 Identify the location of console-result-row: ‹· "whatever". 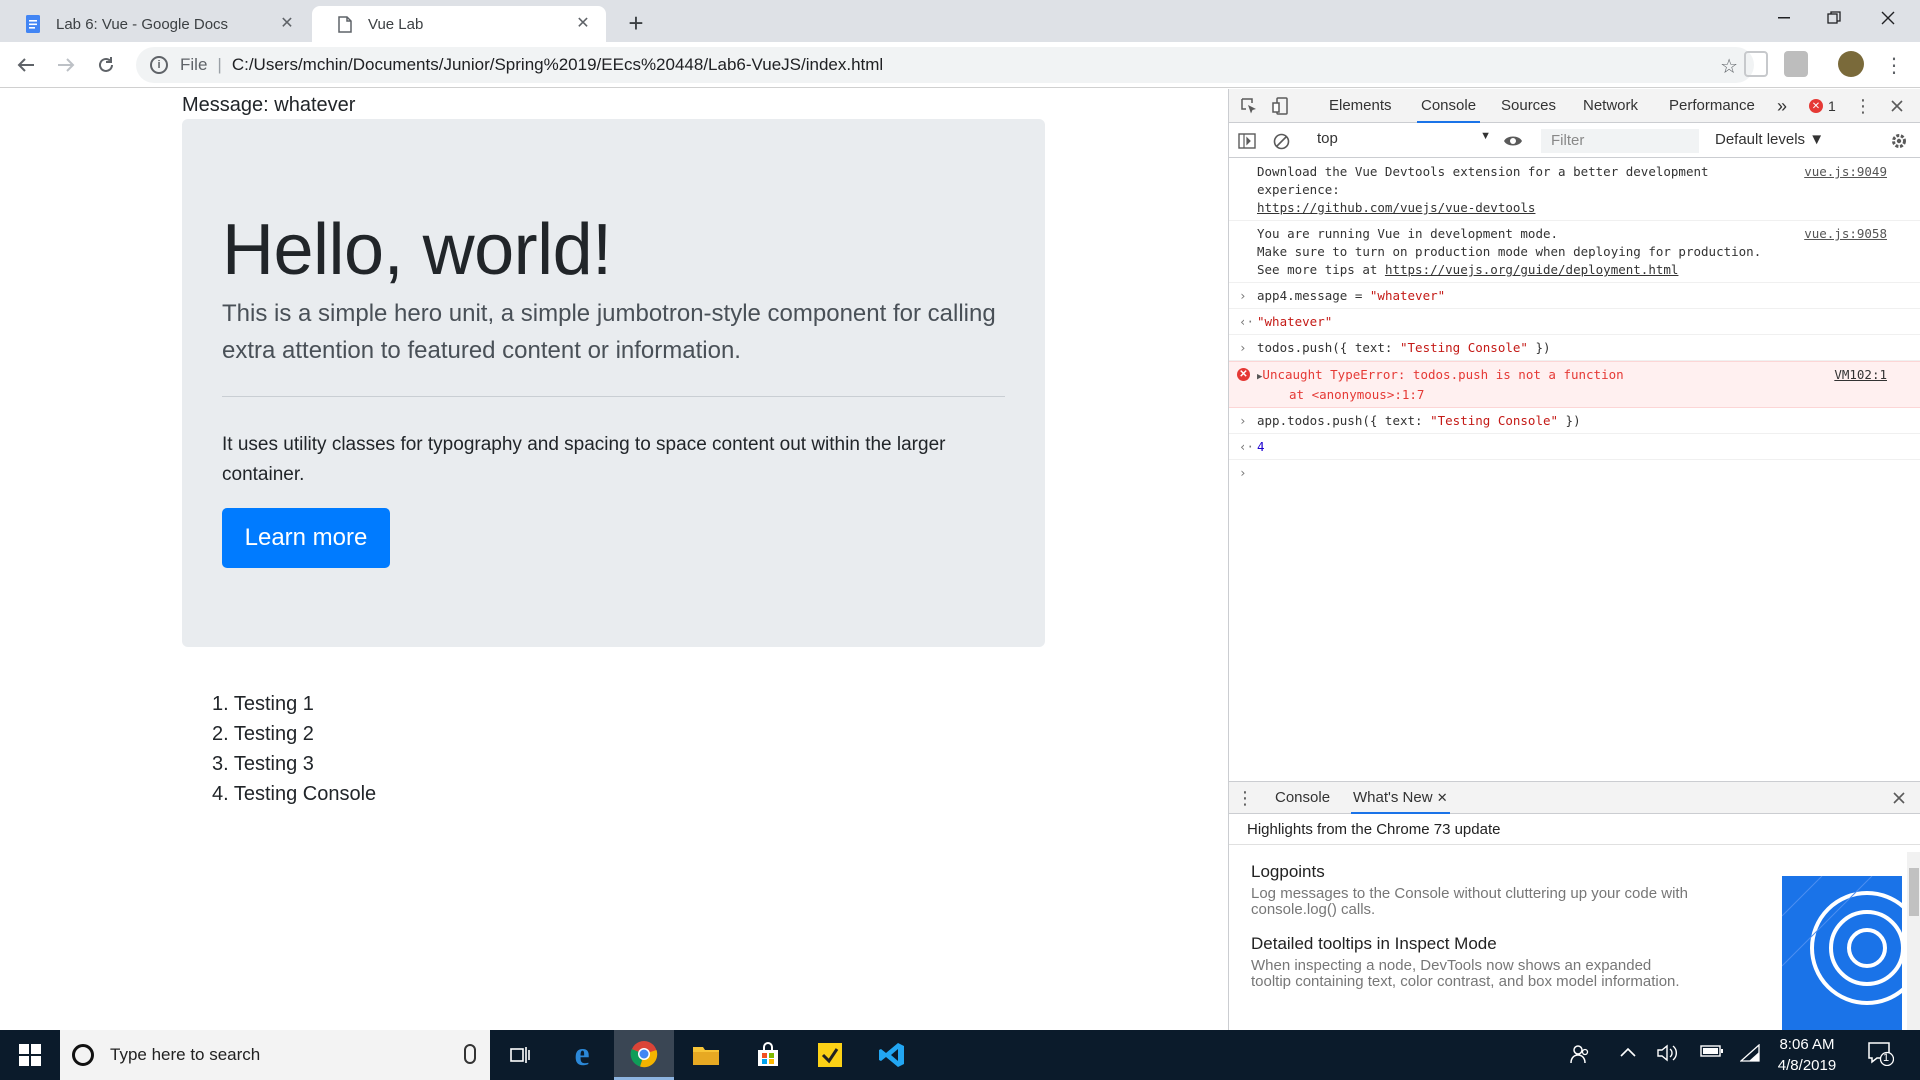
(1574, 322).